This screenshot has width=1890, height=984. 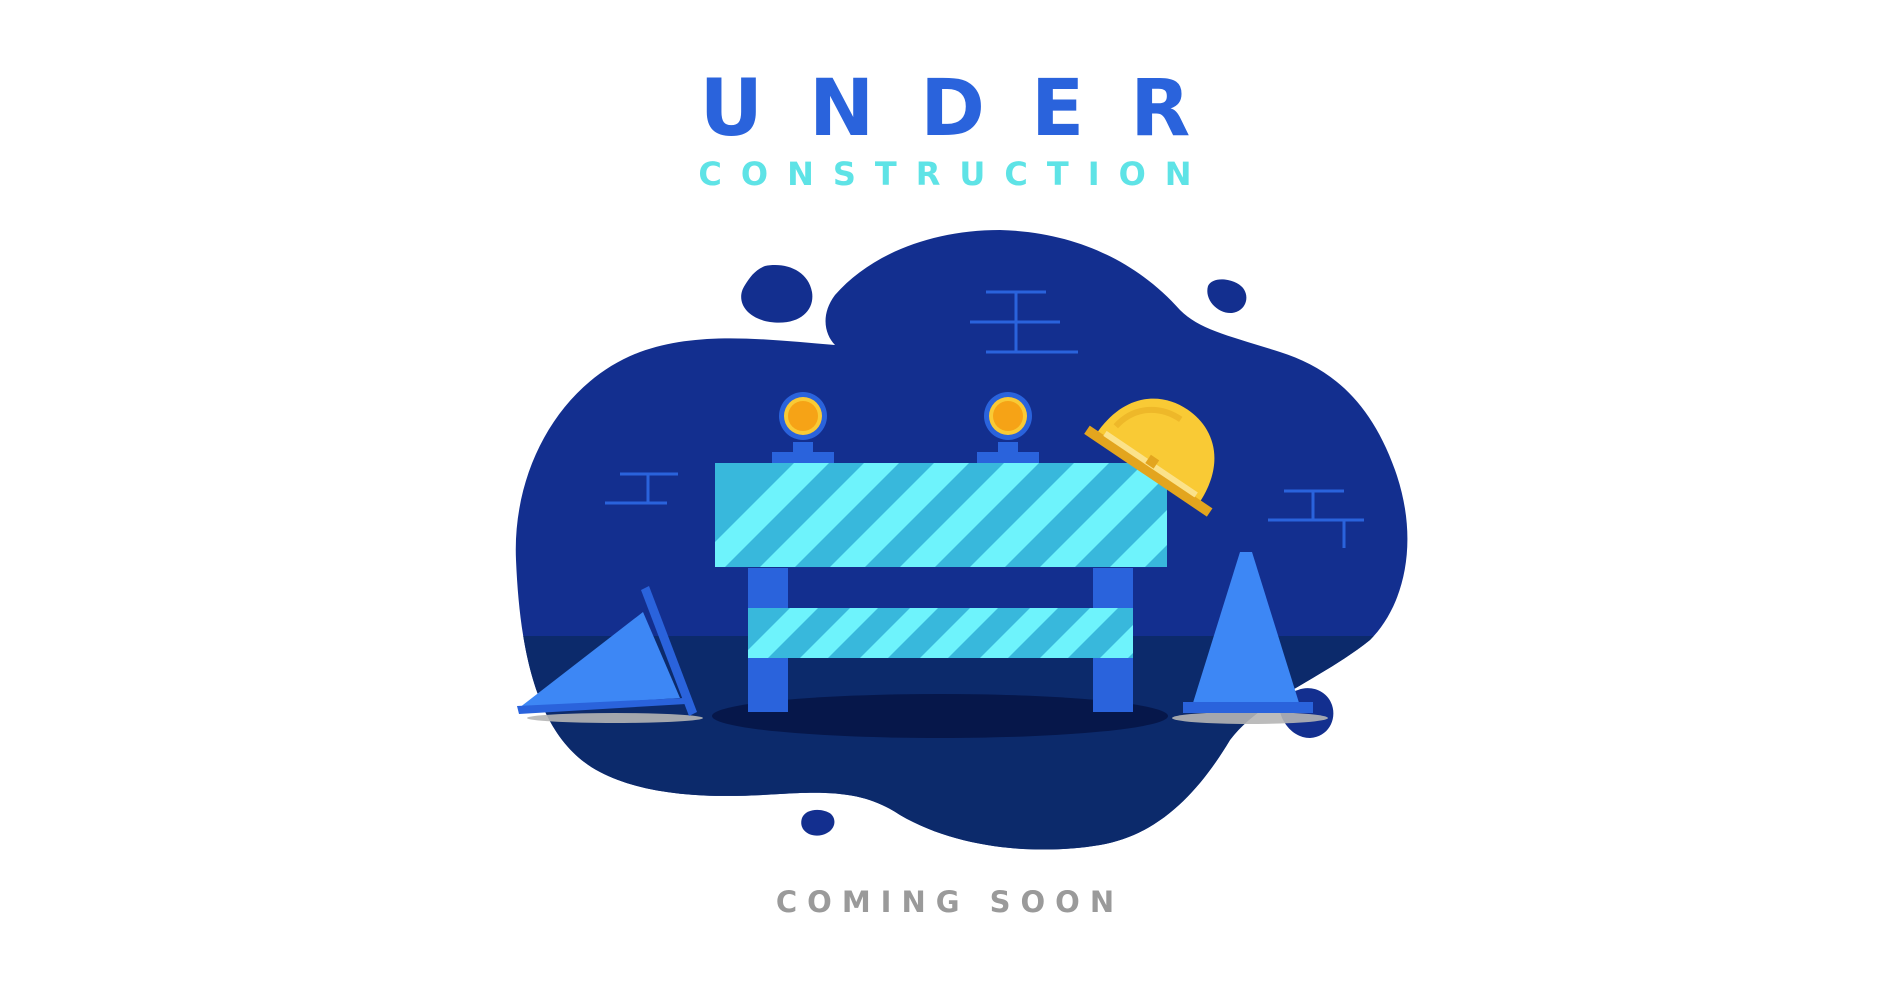 What do you see at coordinates (950, 902) in the screenshot?
I see `coming-soon-text: COMING SOON` at bounding box center [950, 902].